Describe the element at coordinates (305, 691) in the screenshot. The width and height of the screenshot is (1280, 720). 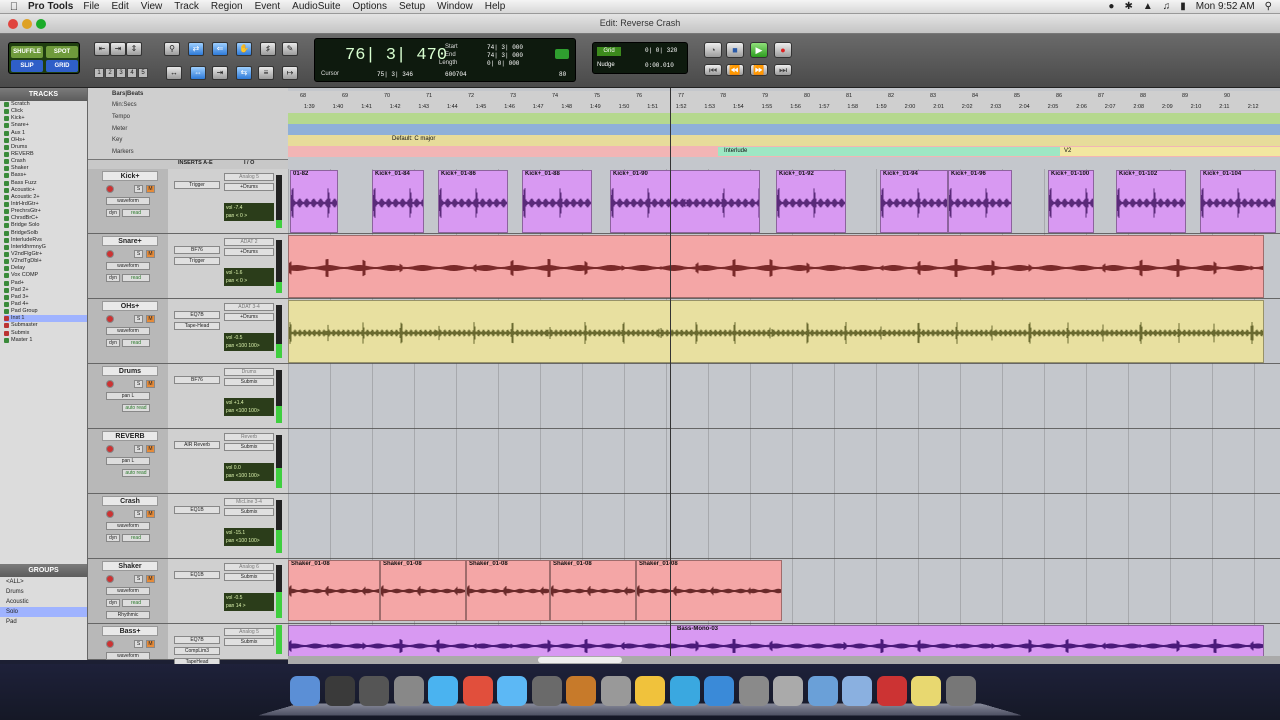
I see `dock-icon-finder` at that location.